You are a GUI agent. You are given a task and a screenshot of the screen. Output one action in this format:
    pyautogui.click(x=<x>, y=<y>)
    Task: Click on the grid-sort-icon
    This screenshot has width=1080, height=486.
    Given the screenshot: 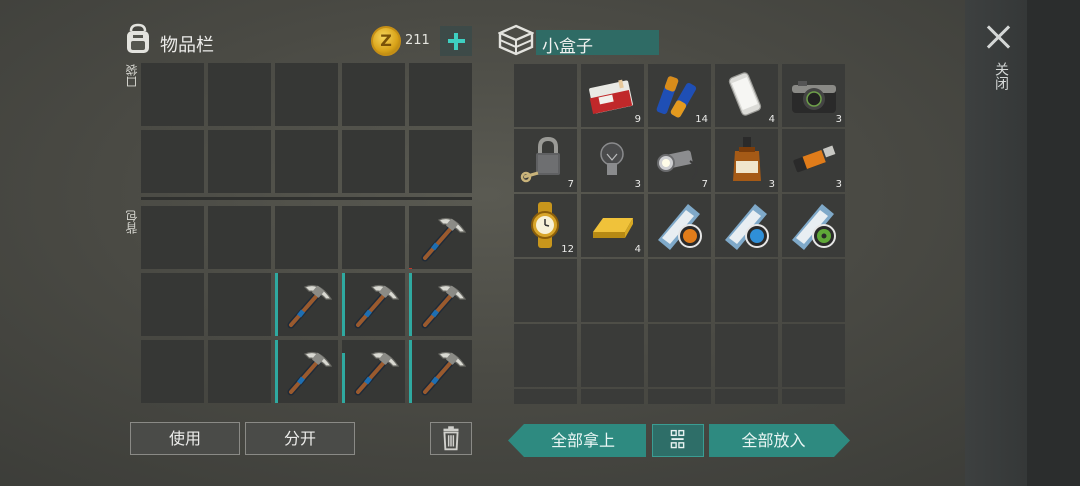 What is the action you would take?
    pyautogui.click(x=677, y=439)
    